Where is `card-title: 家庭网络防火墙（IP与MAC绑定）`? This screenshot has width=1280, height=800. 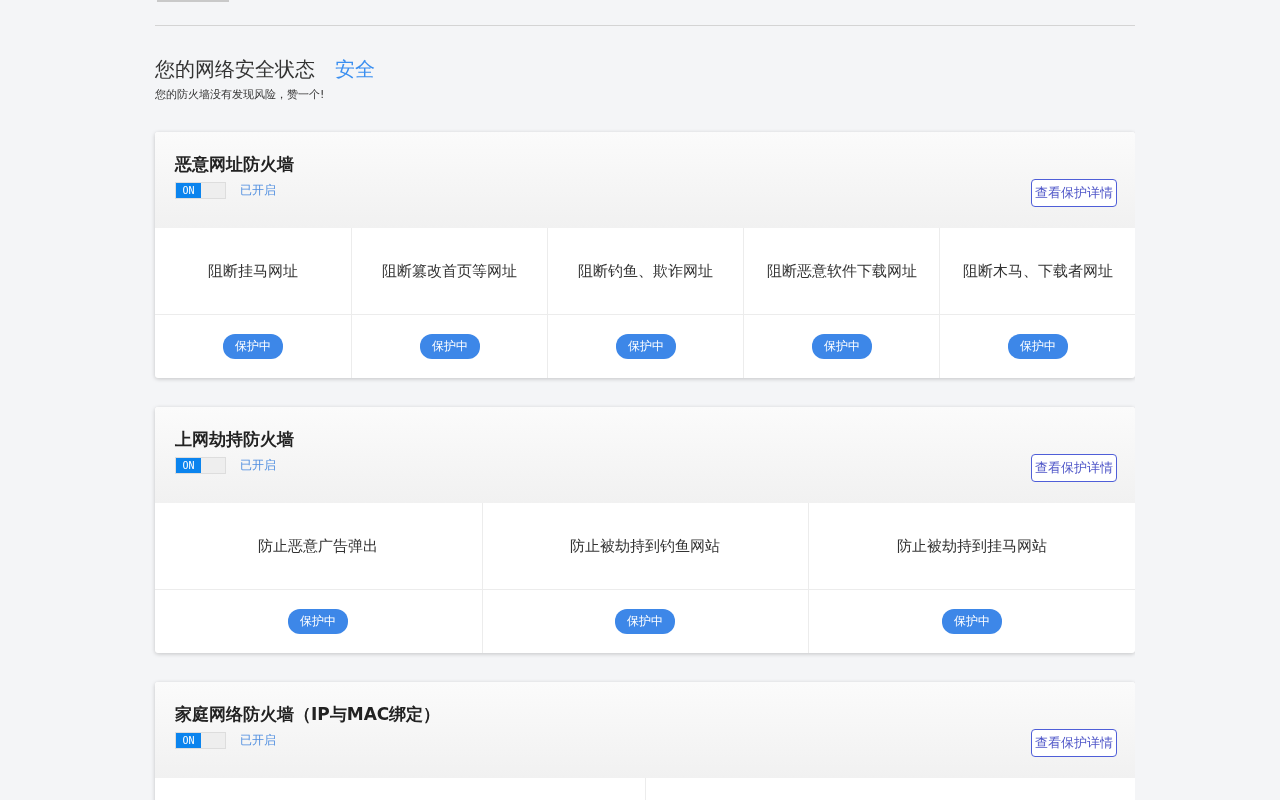 card-title: 家庭网络防火墙（IP与MAC绑定） is located at coordinates (308, 714).